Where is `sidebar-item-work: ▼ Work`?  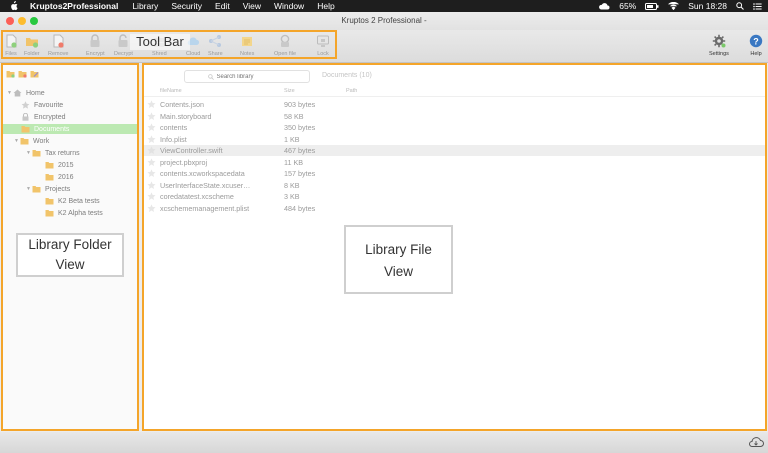 sidebar-item-work: ▼ Work is located at coordinates (70, 141).